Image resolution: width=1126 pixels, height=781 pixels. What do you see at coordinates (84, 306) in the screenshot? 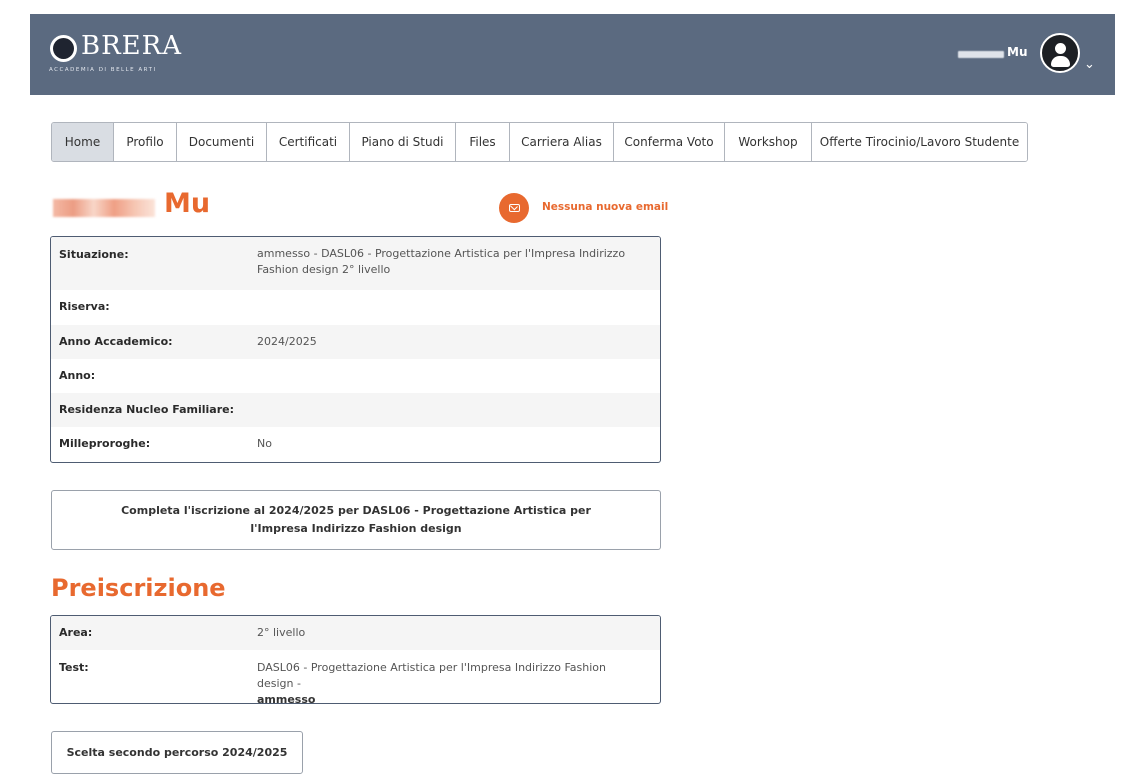
I see `info-label: Riserva:` at bounding box center [84, 306].